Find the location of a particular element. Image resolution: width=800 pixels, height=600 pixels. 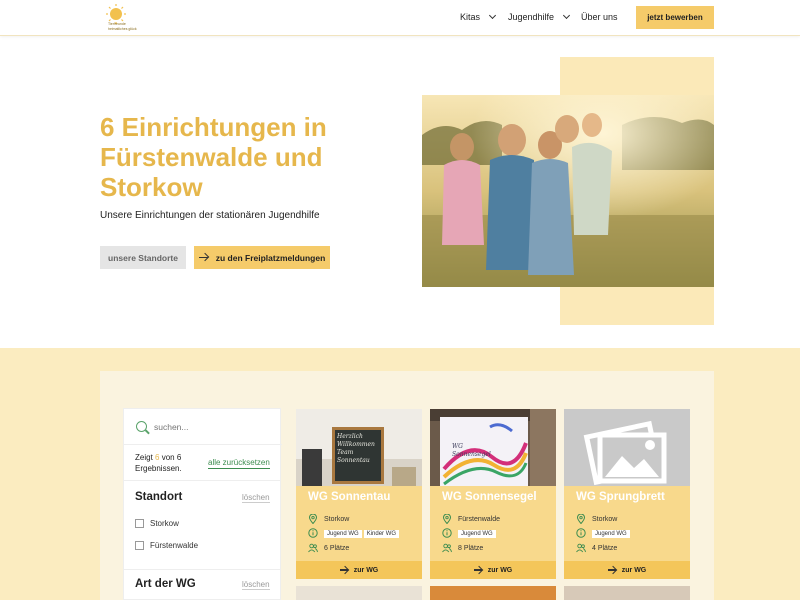

filter-panel is located at coordinates (202, 504).